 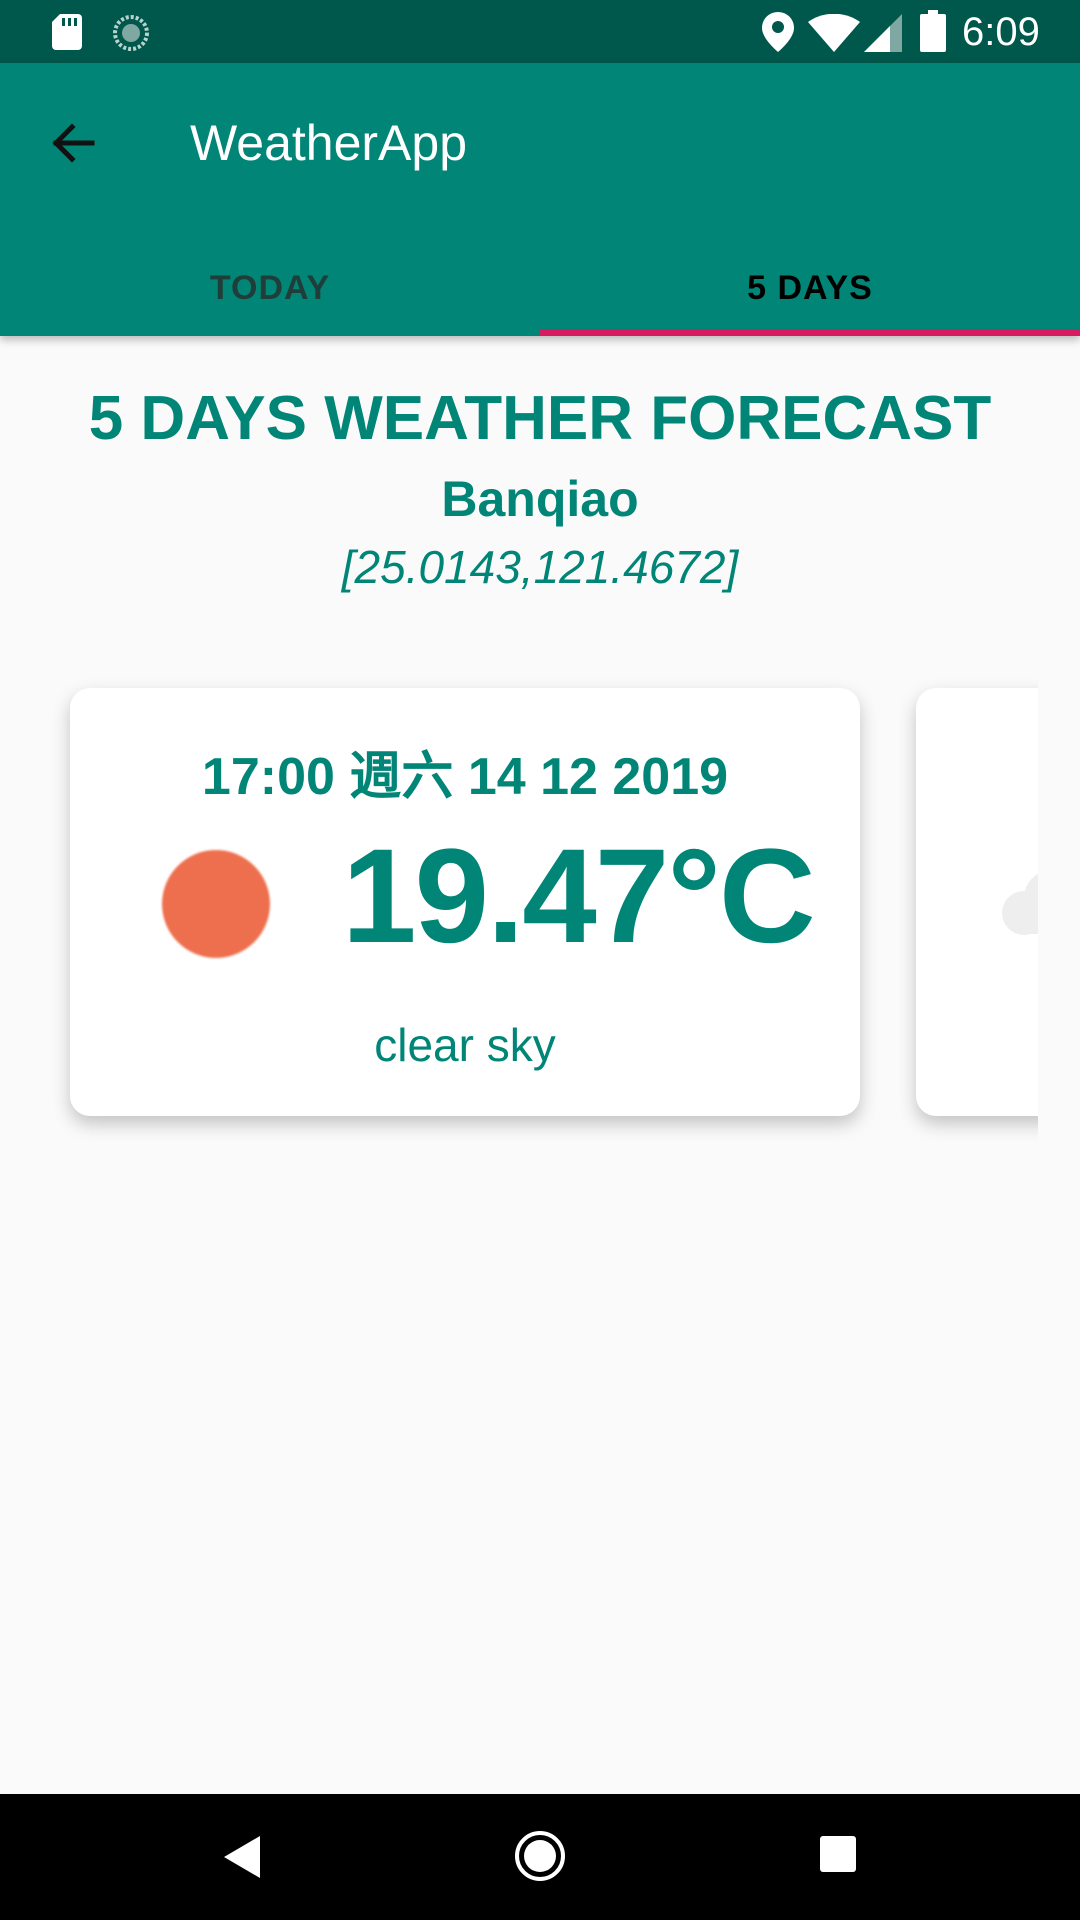 I want to click on location-icon, so click(x=778, y=32).